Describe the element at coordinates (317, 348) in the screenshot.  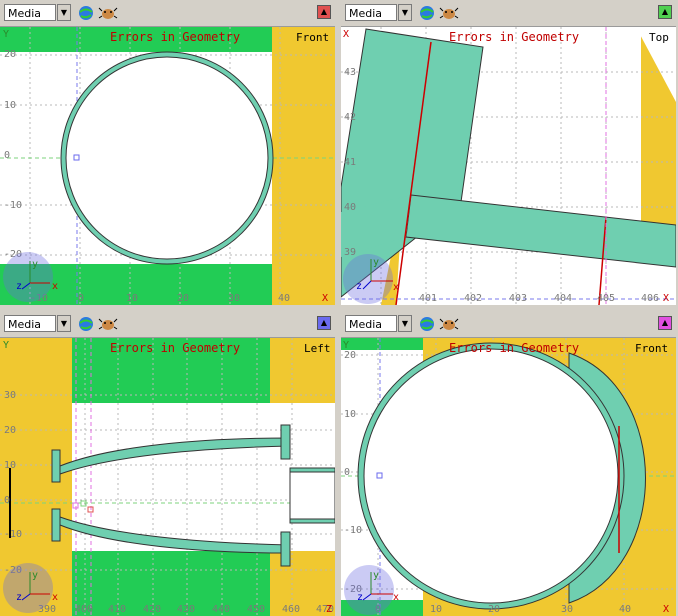
I see `view-name: Left` at that location.